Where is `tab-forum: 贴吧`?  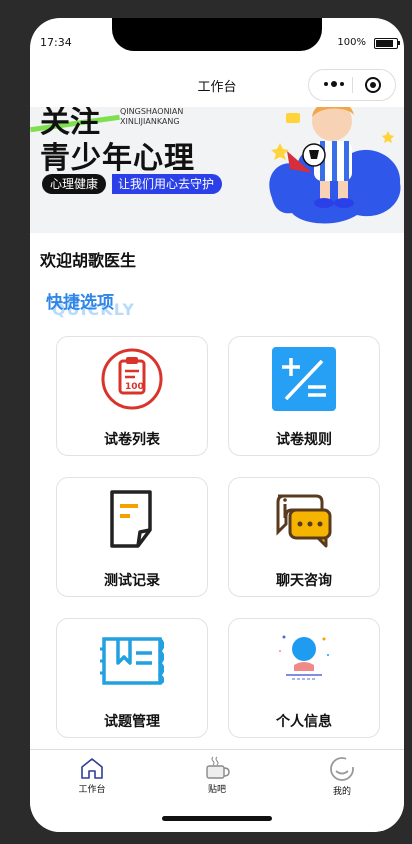
tab-forum: 贴吧 is located at coordinates (217, 775).